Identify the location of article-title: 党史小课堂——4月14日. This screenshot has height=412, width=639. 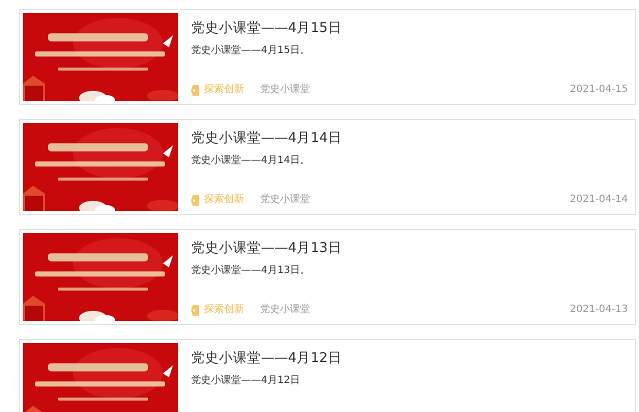
(409, 138).